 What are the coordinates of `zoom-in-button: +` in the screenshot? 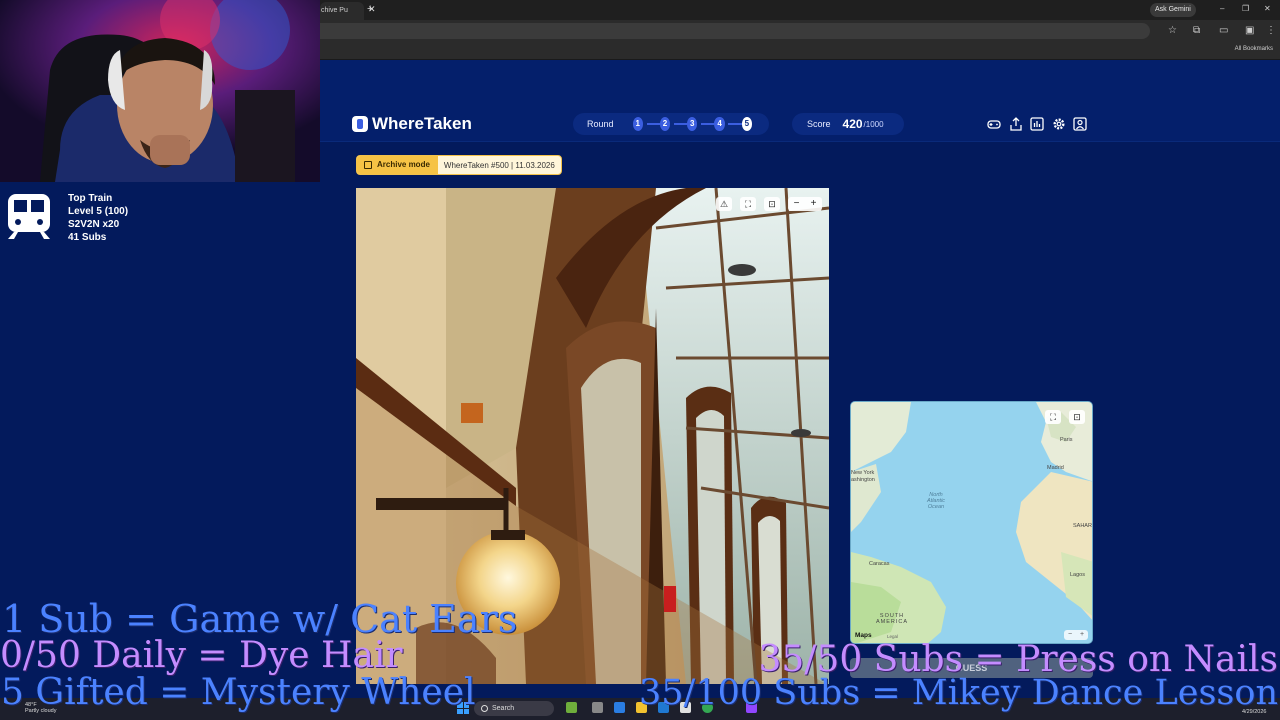 It's located at (814, 204).